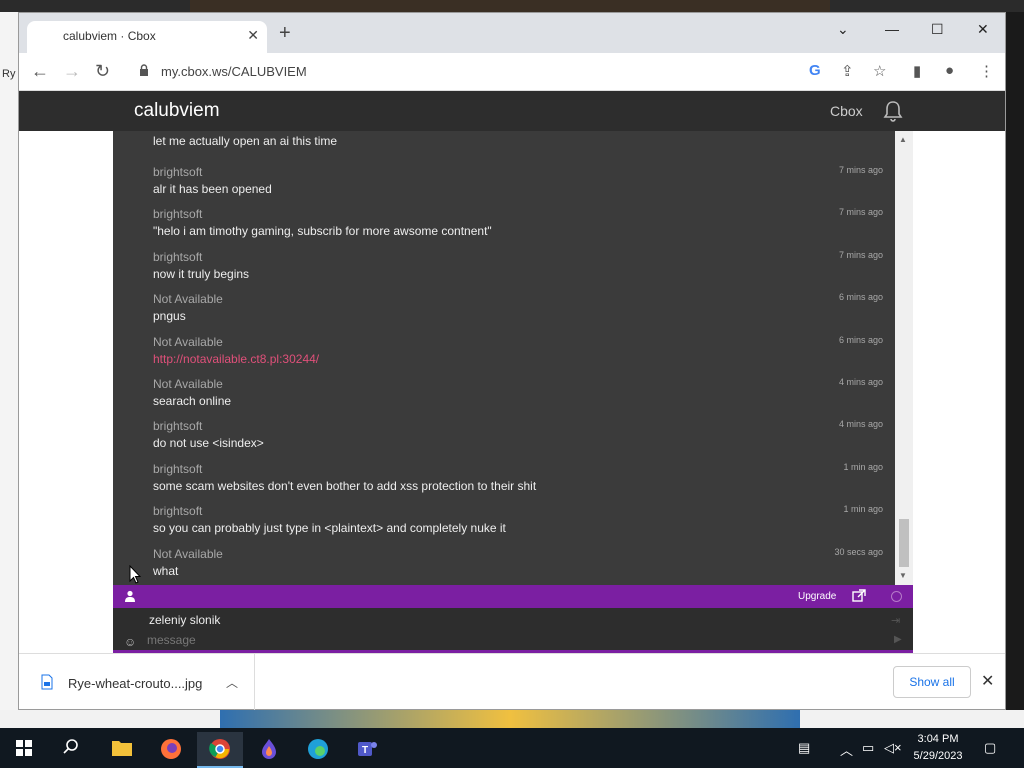 This screenshot has height=768, width=1024. I want to click on taskbar-file-explorer, so click(122, 750).